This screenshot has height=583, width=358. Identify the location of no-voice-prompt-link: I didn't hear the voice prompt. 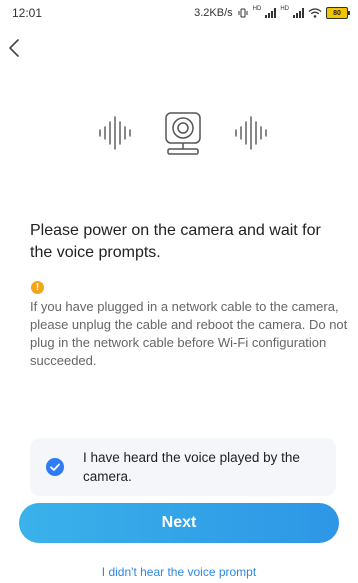
(179, 572).